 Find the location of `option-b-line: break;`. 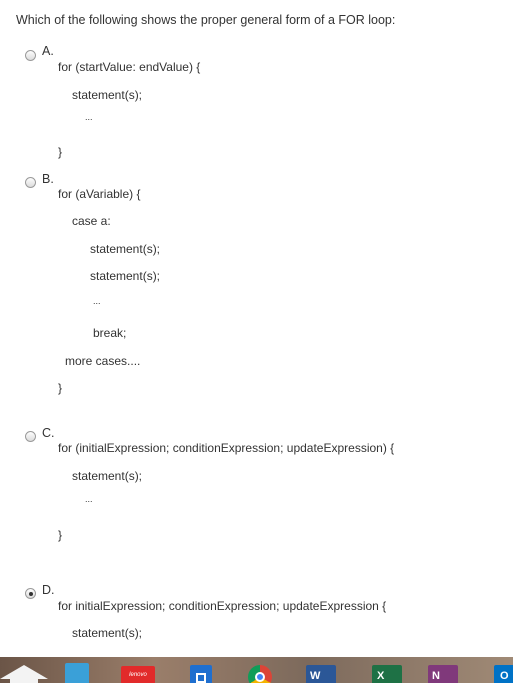

option-b-line: break; is located at coordinates (110, 333).